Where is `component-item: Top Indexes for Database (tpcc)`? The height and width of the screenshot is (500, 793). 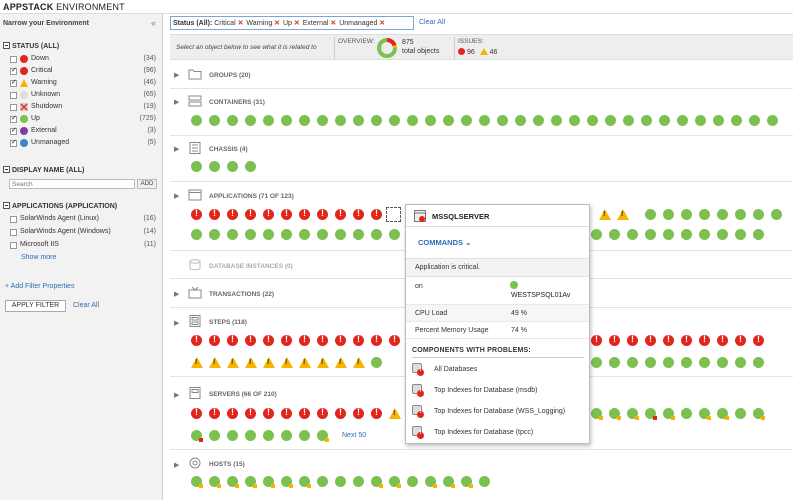 component-item: Top Indexes for Database (tpcc) is located at coordinates (500, 433).